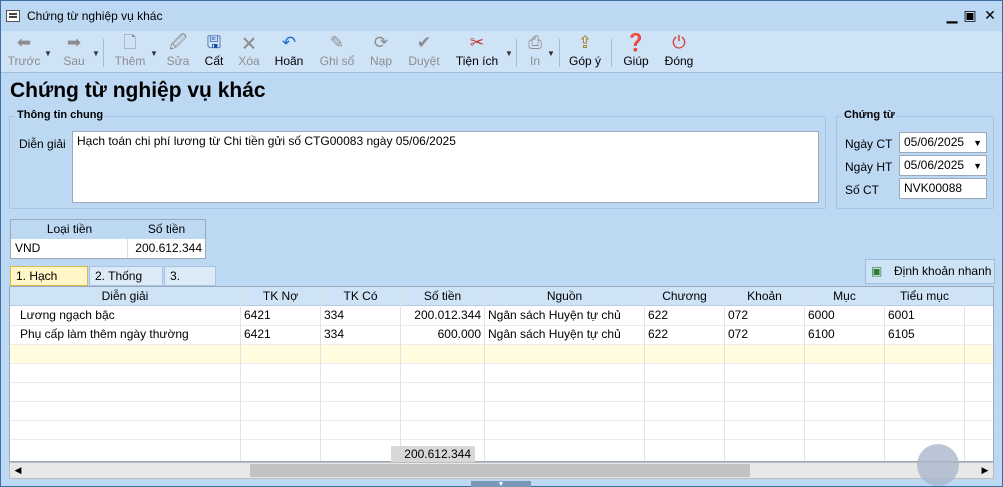 The image size is (1003, 487). What do you see at coordinates (501, 16) in the screenshot?
I see `title-bar: Chứng từ nghiệp vụ khác ▁ ▣ ✕` at bounding box center [501, 16].